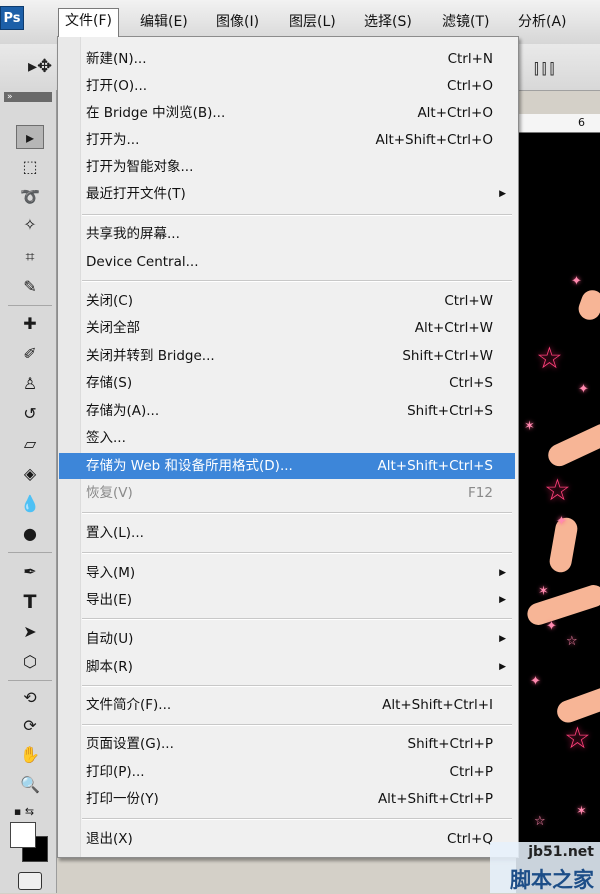 This screenshot has height=894, width=600. I want to click on align-icons: ⫿⫿⫿, so click(545, 69).